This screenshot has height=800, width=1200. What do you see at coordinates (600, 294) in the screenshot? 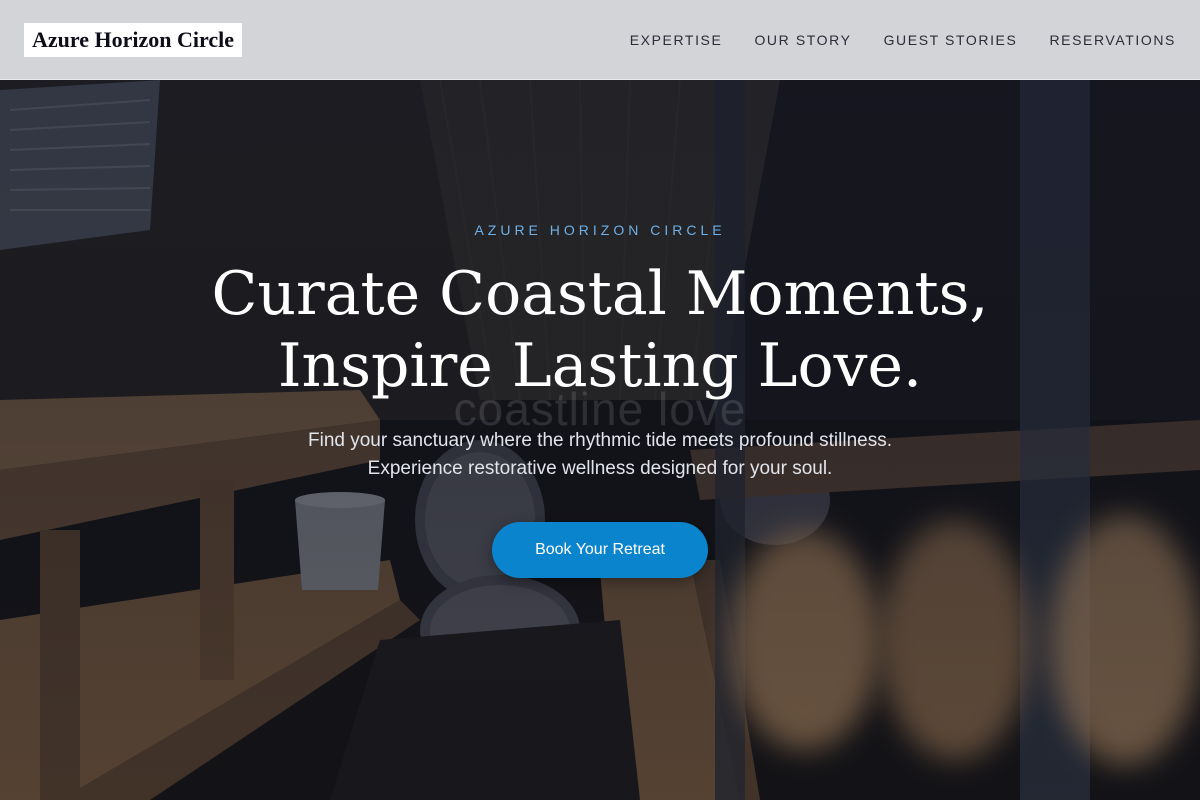
I see `hero-headline-line-1: Curate Coastal Moments,` at bounding box center [600, 294].